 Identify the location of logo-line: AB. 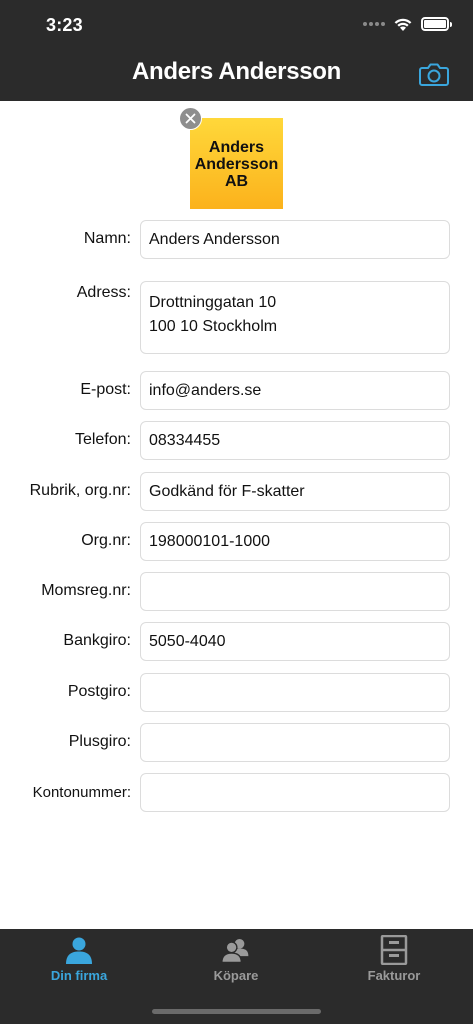
(236, 181).